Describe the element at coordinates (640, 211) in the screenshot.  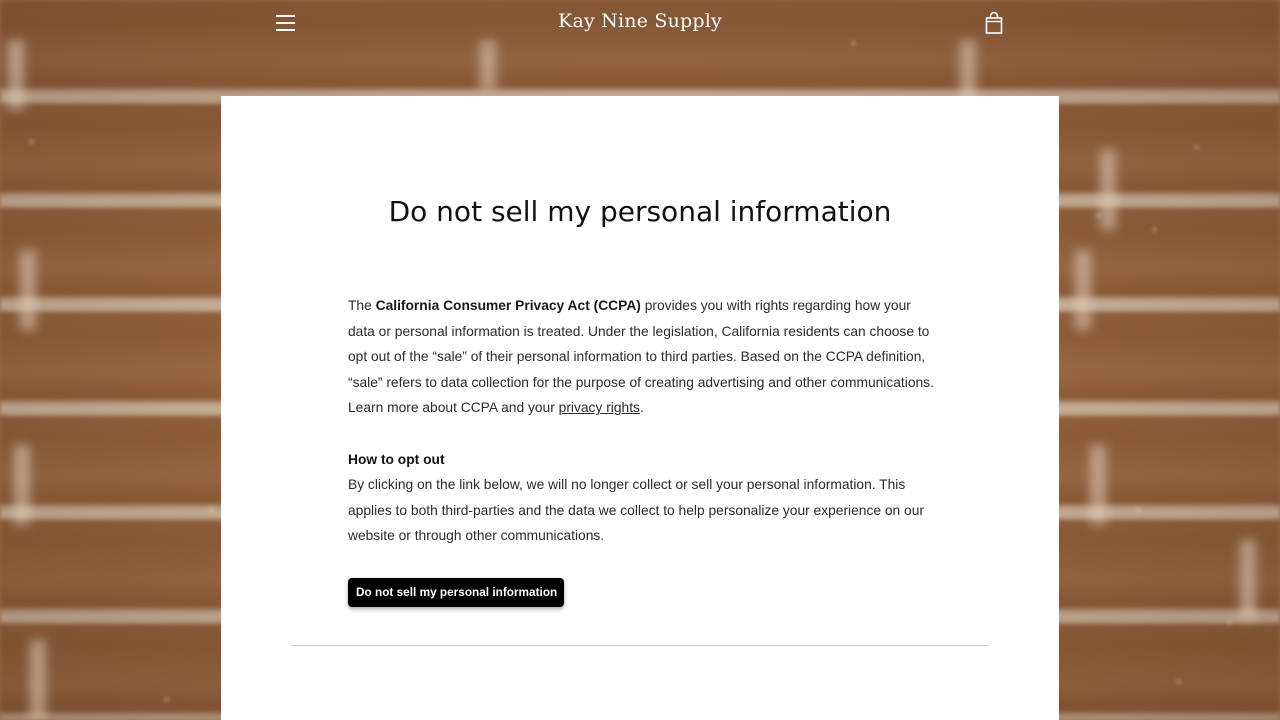
I see `page-title: Do not sell my personal information` at that location.